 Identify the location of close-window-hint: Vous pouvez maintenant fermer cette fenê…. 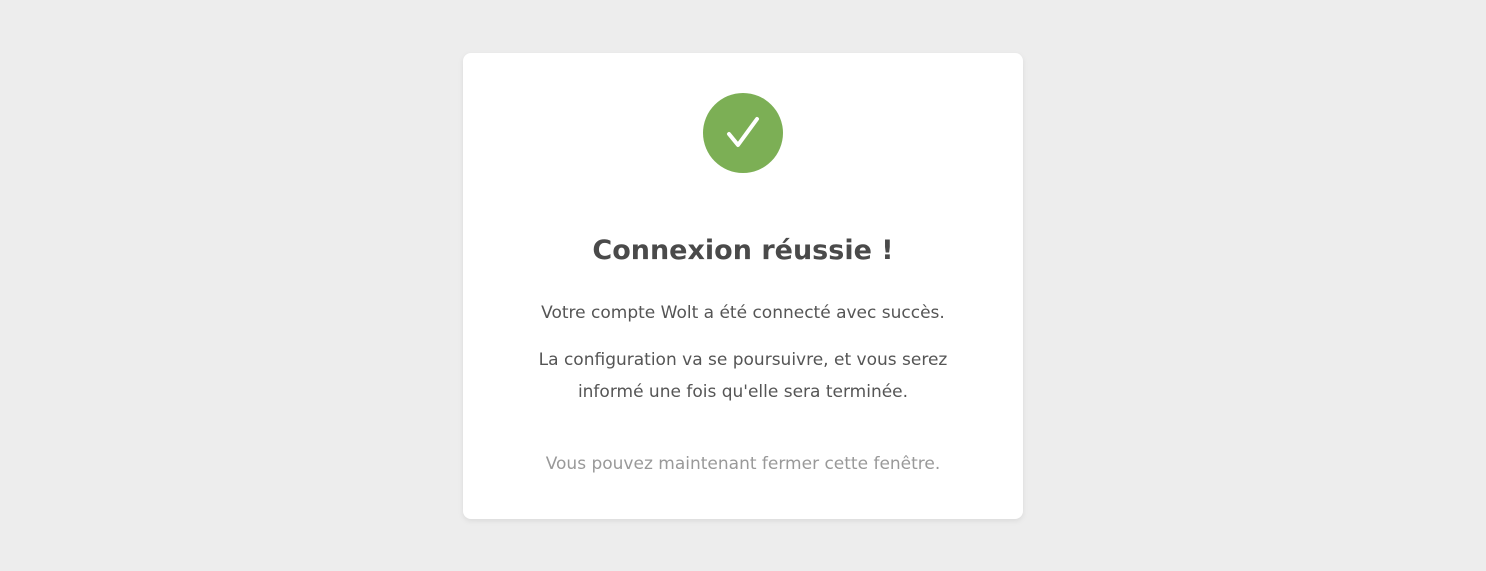
(743, 464).